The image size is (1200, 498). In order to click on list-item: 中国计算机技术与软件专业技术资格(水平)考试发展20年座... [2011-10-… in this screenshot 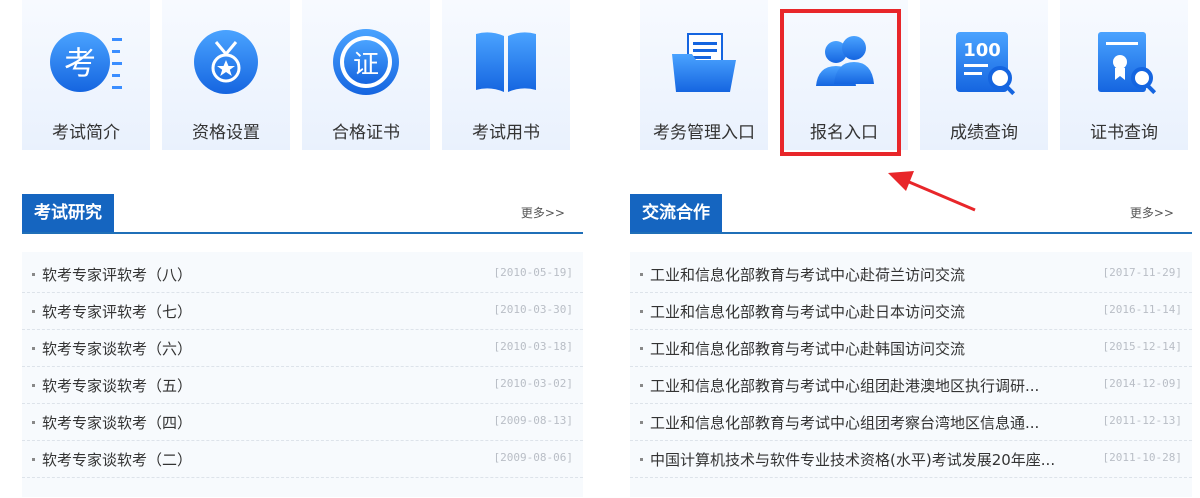, I will do `click(911, 459)`.